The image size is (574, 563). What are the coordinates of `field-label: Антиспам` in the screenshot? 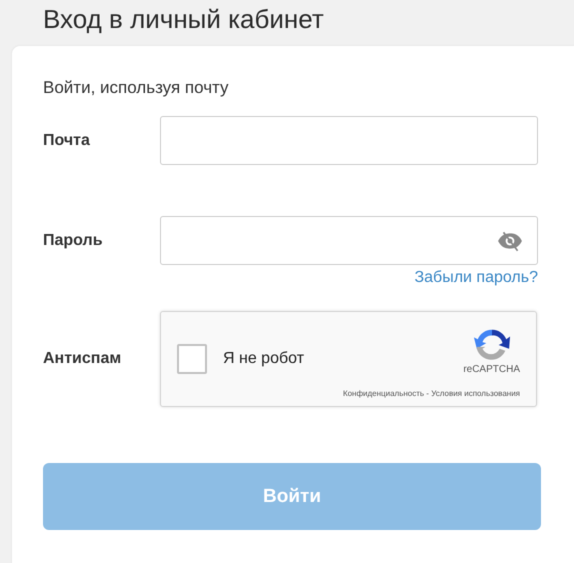 It's located at (82, 359).